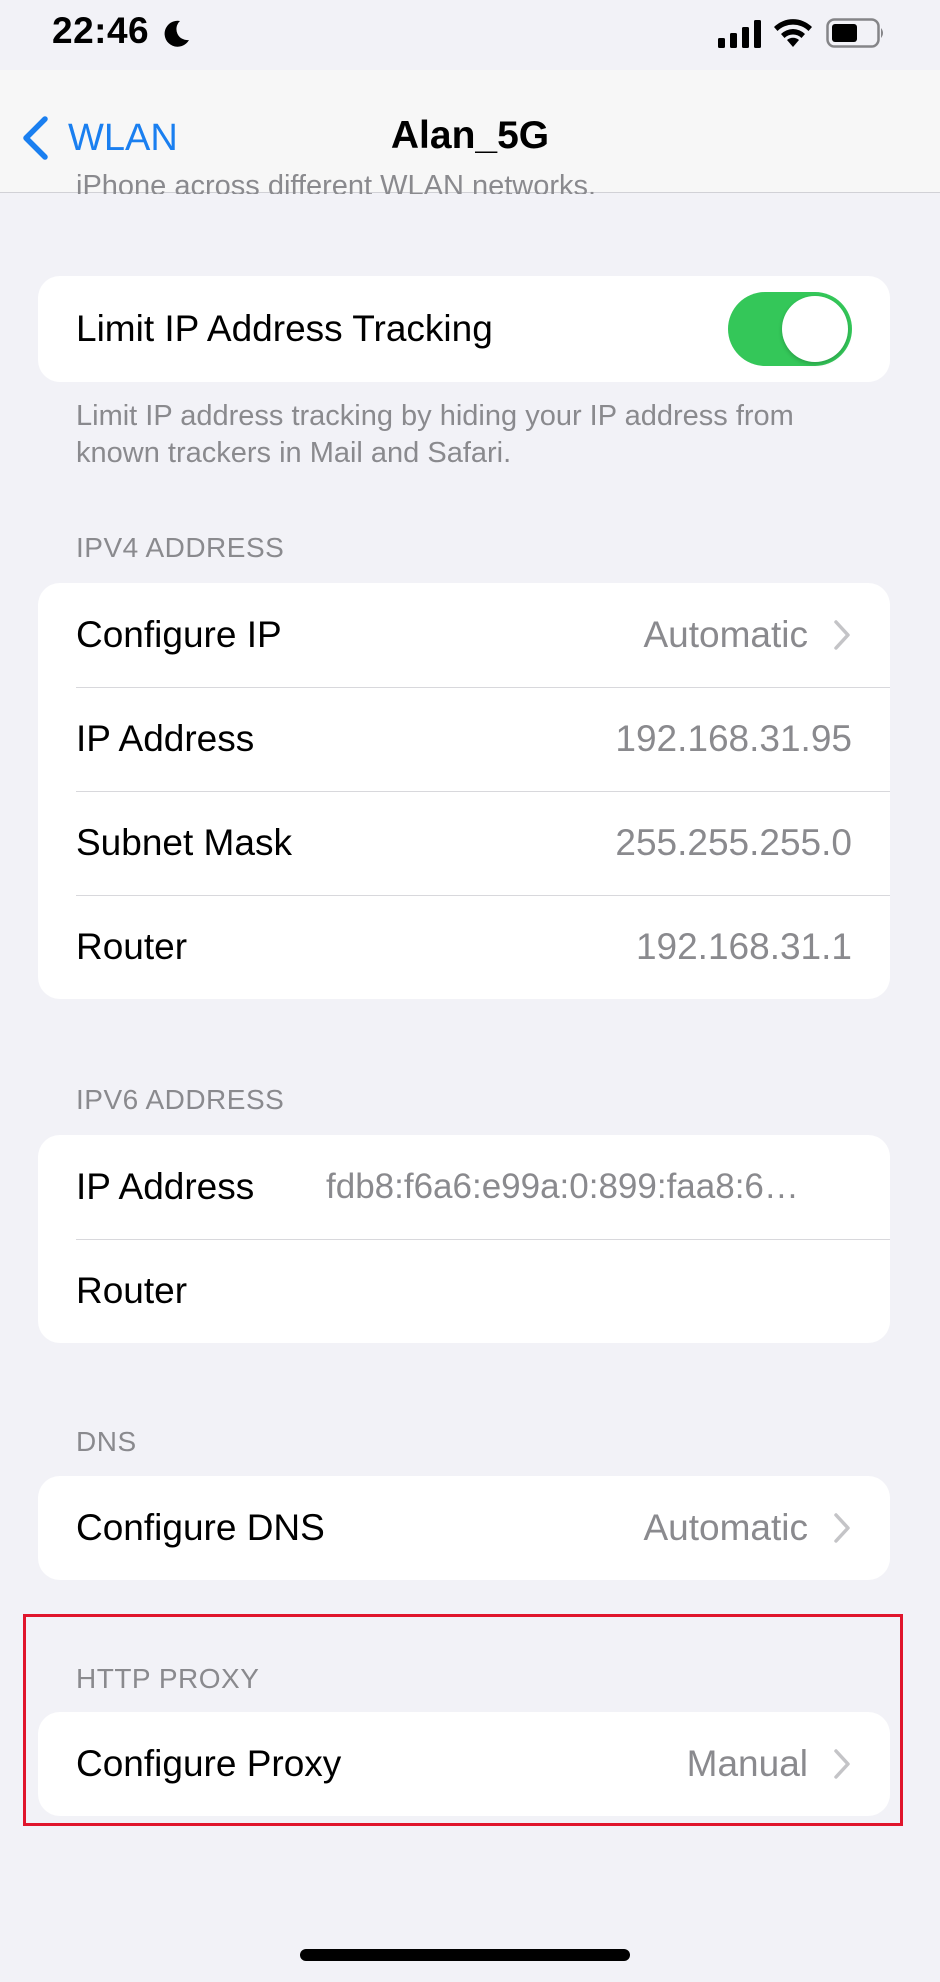 The image size is (940, 1982). What do you see at coordinates (132, 1290) in the screenshot?
I see `ipv6-router-label: Router` at bounding box center [132, 1290].